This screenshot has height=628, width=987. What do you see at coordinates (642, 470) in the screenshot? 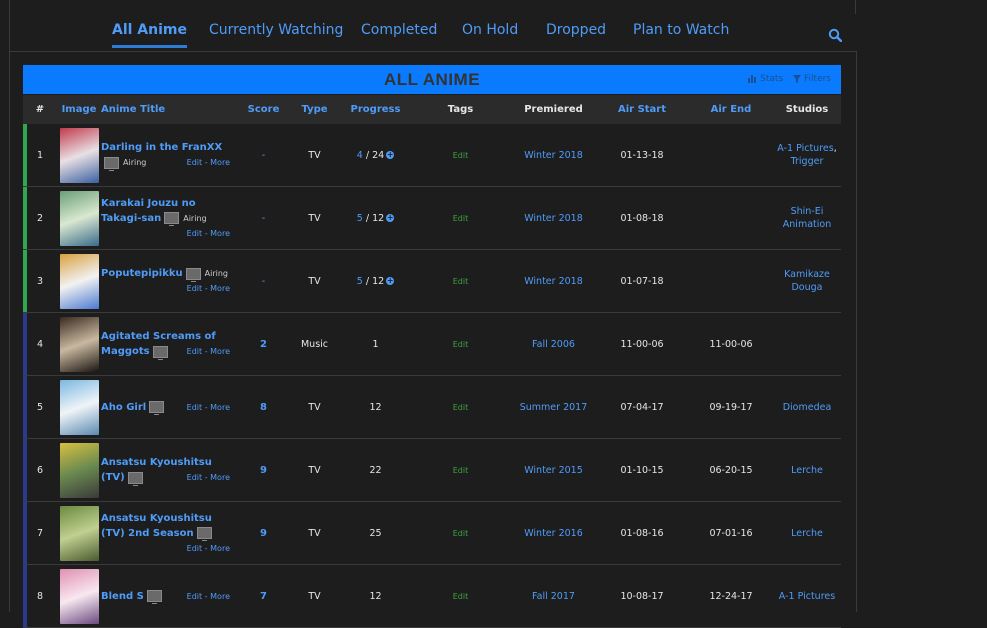
I see `air-start-cell: 01-10-15` at bounding box center [642, 470].